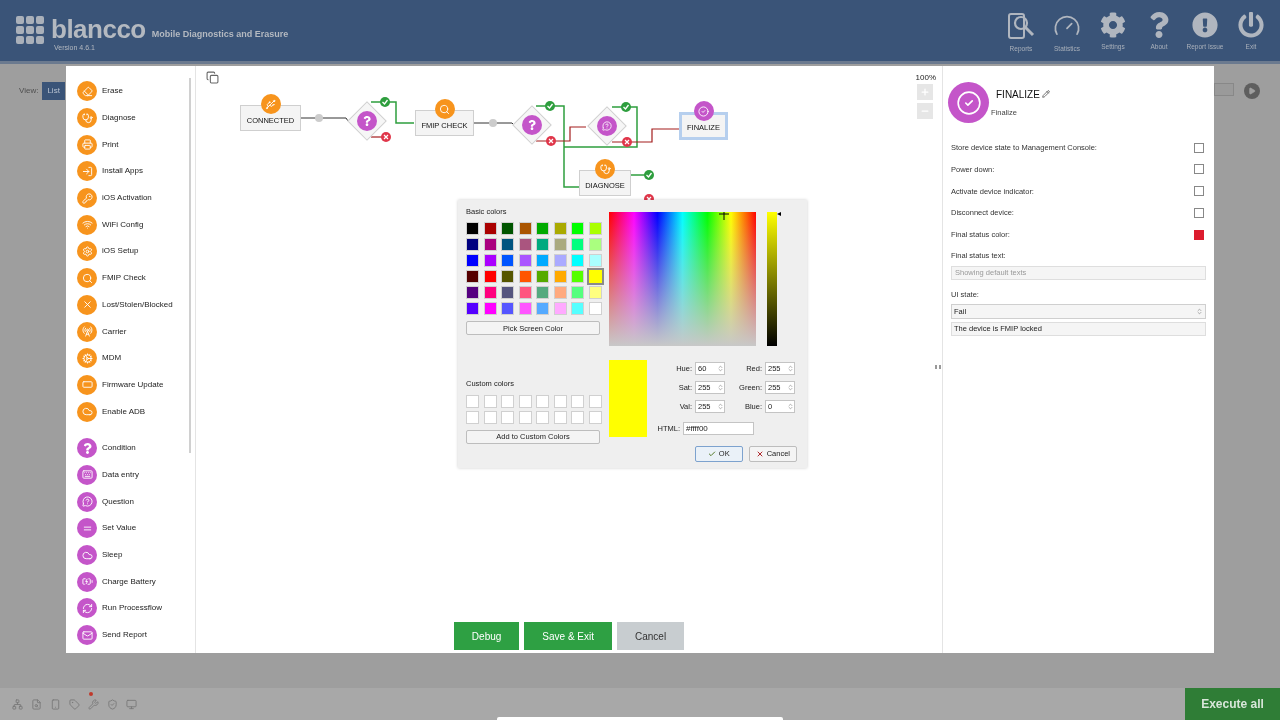  What do you see at coordinates (130, 118) in the screenshot?
I see `palette-item: Diagnose` at bounding box center [130, 118].